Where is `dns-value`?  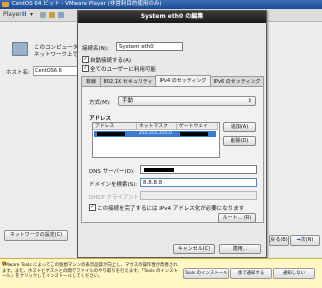 dns-value is located at coordinates (159, 170).